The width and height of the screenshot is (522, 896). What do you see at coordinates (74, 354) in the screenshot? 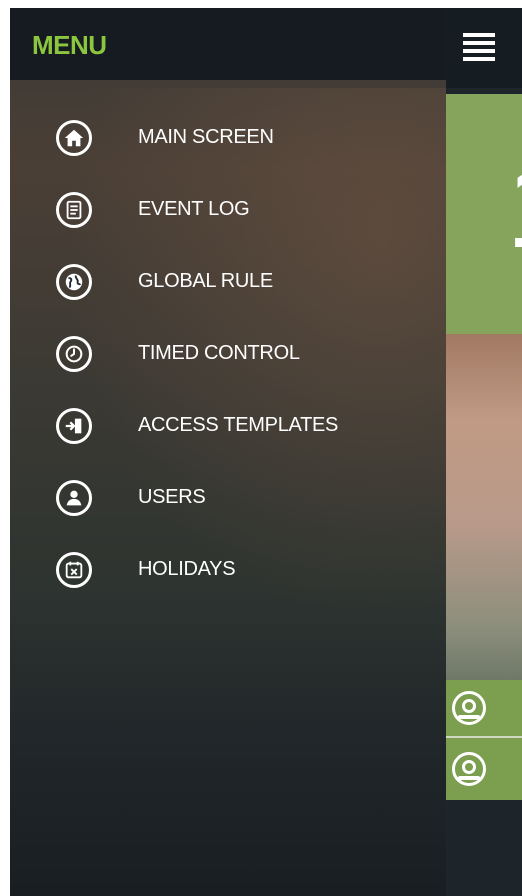
I see `clock-icon` at bounding box center [74, 354].